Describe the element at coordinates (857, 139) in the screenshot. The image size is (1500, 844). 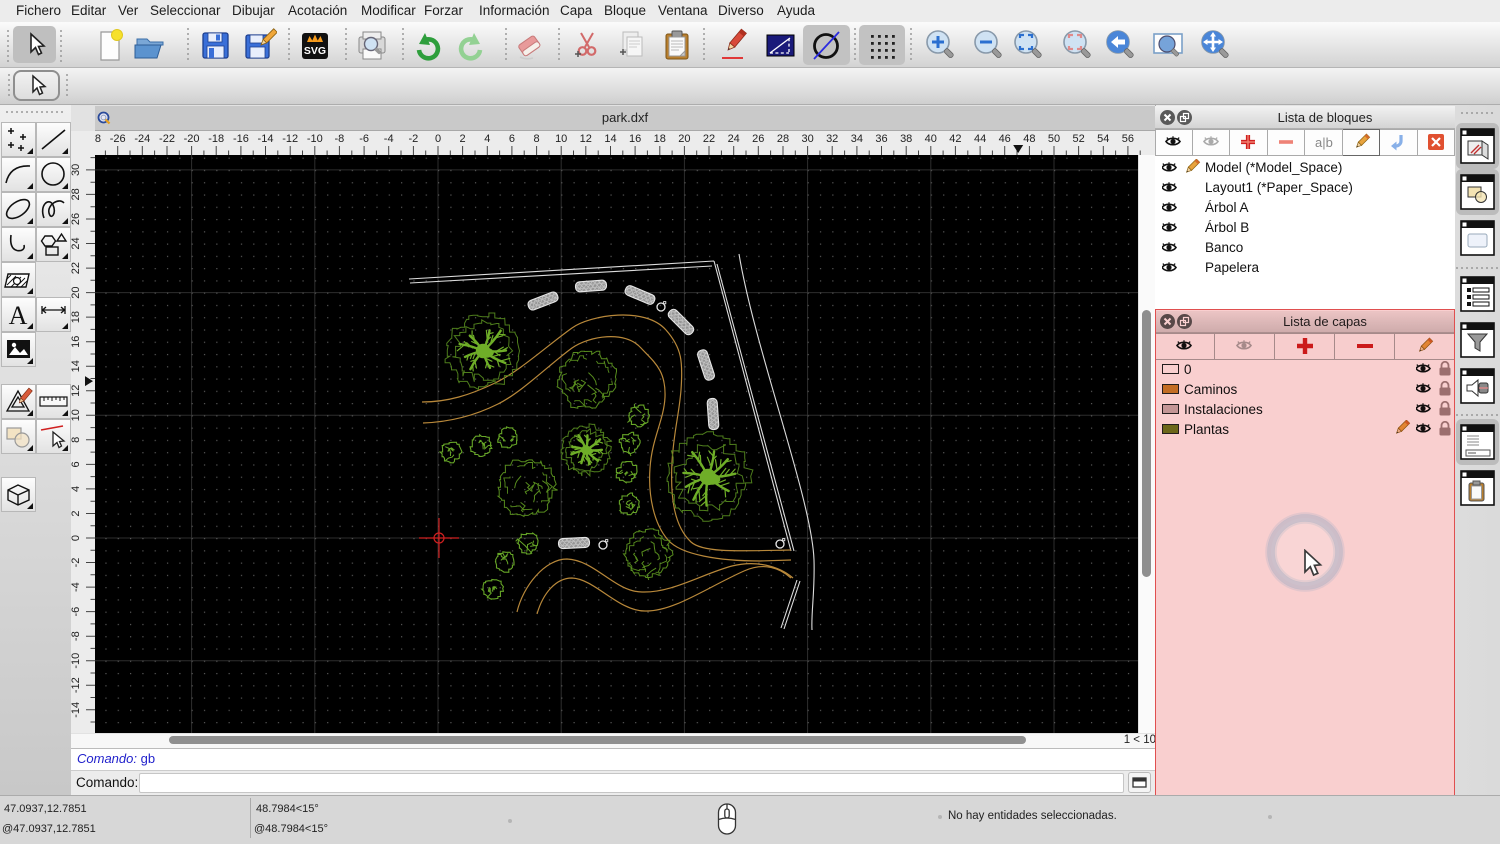
I see `svg-text: 34` at that location.